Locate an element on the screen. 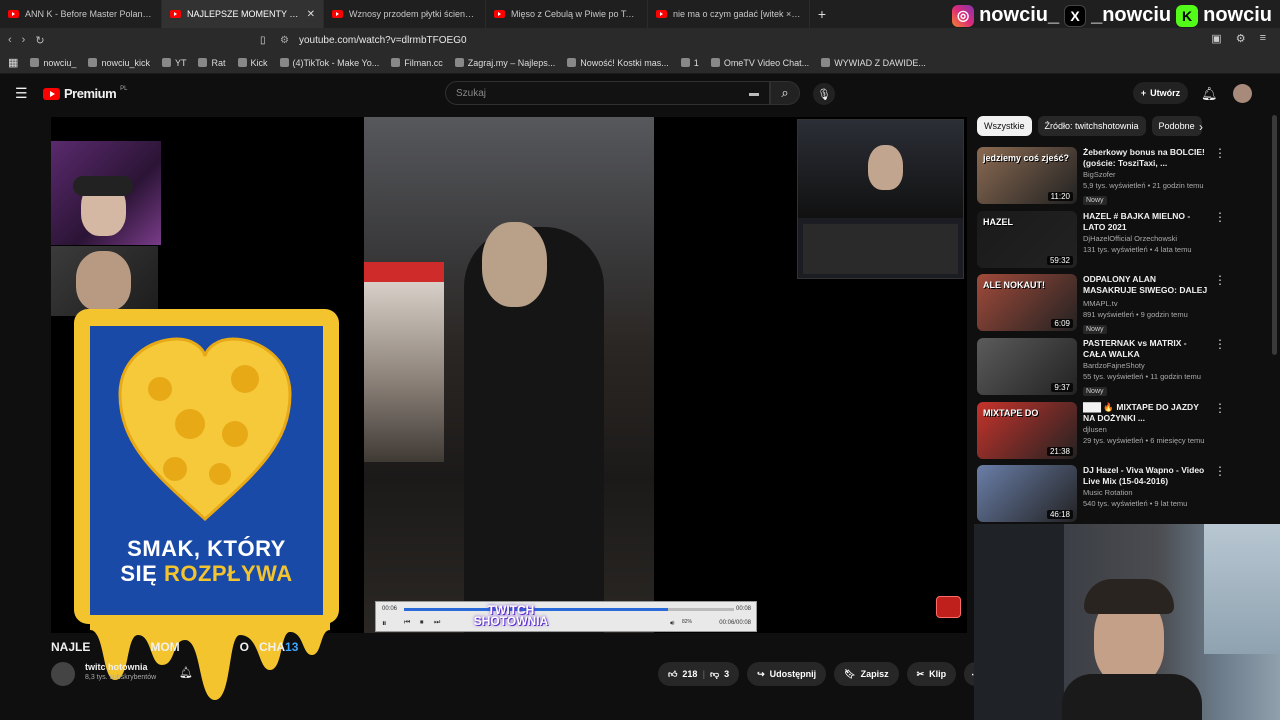  rec-channel: BigSzofer is located at coordinates (1145, 174).